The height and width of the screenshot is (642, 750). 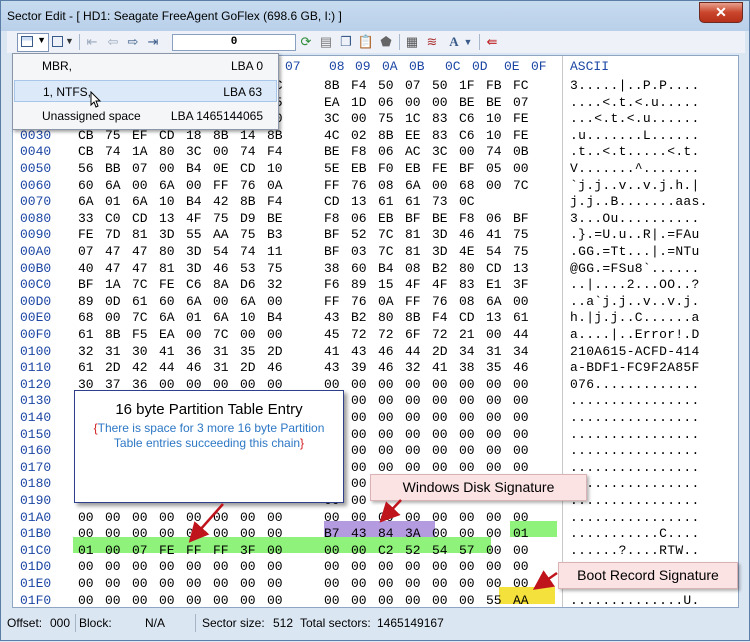 I want to click on hex-byte: 33, so click(x=90, y=219).